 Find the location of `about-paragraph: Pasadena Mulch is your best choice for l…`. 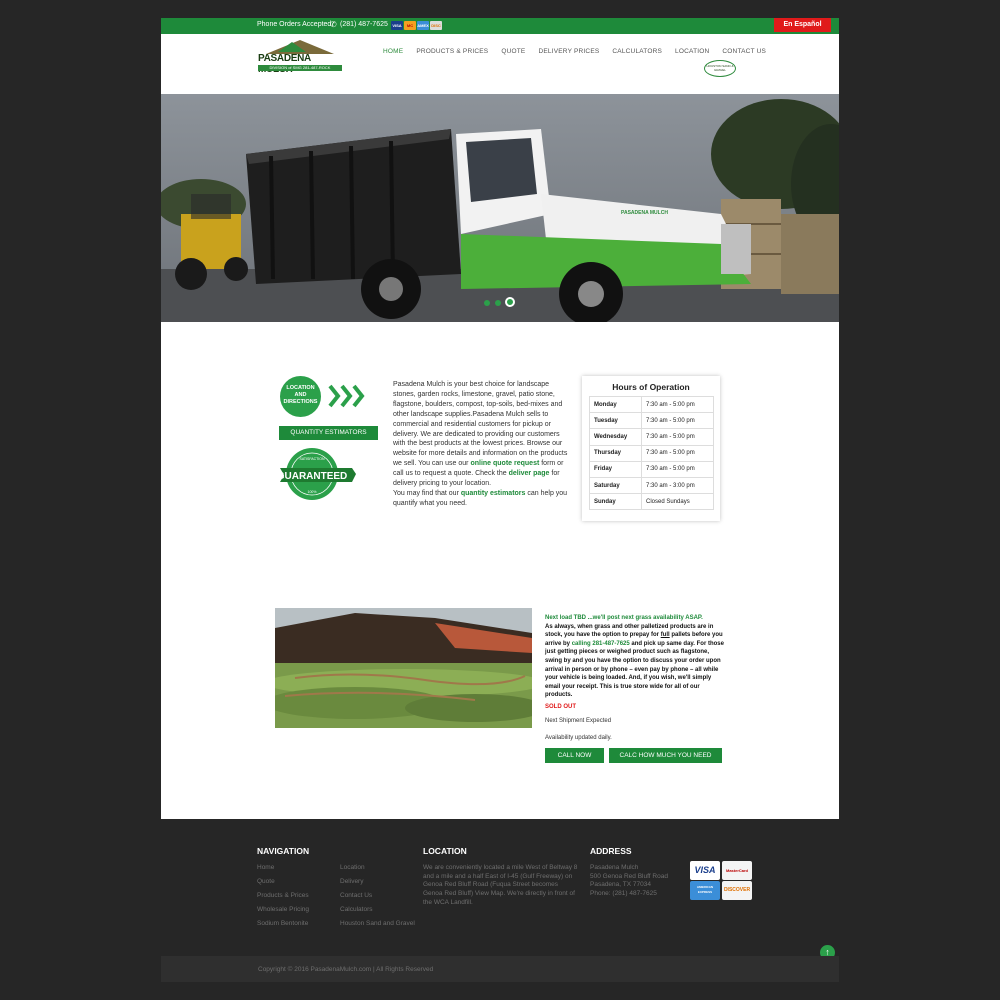

about-paragraph: Pasadena Mulch is your best choice for l… is located at coordinates (480, 444).